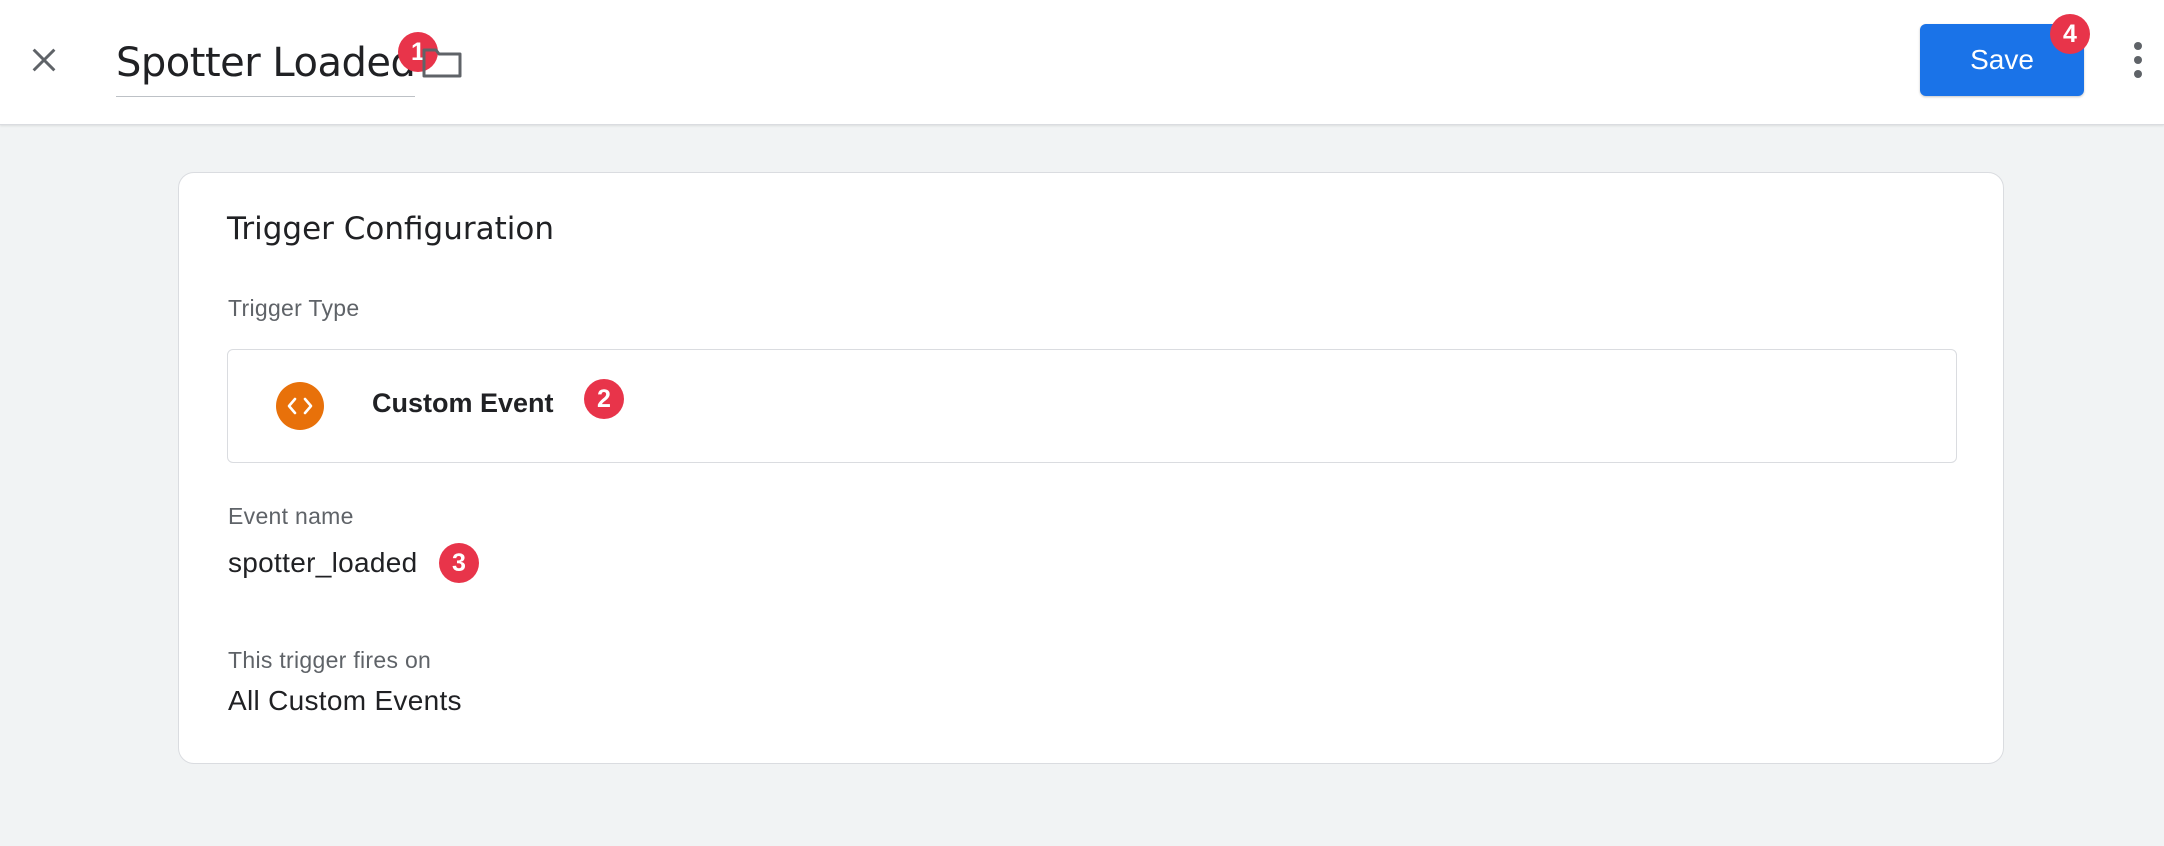 The image size is (2164, 846). What do you see at coordinates (604, 399) in the screenshot?
I see `annotation-badge: 2` at bounding box center [604, 399].